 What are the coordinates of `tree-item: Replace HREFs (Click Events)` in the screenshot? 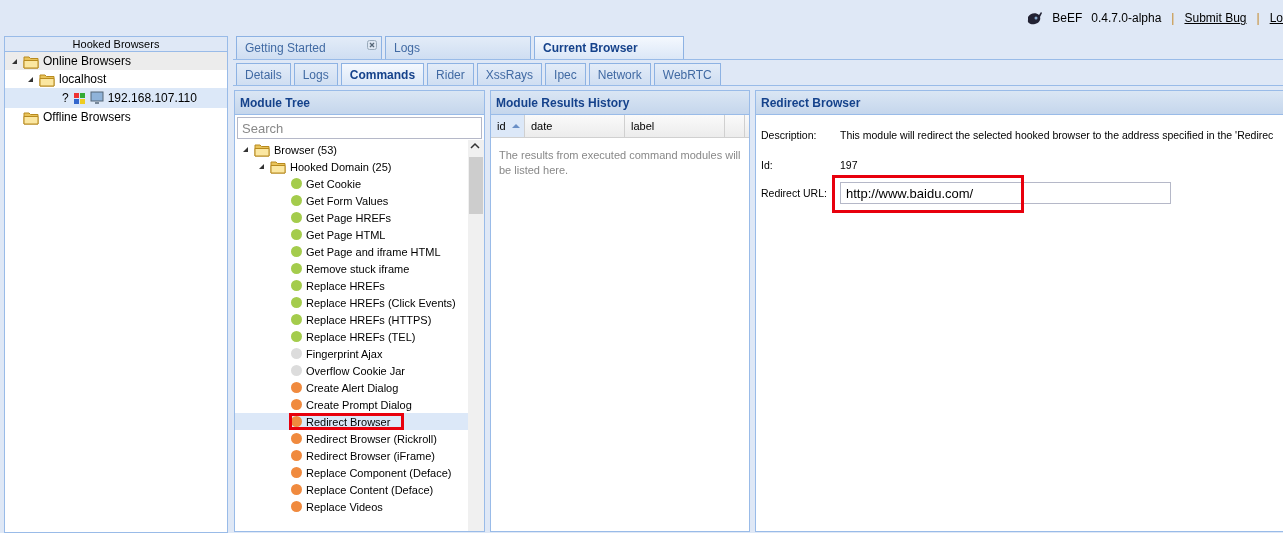 It's located at (351, 302).